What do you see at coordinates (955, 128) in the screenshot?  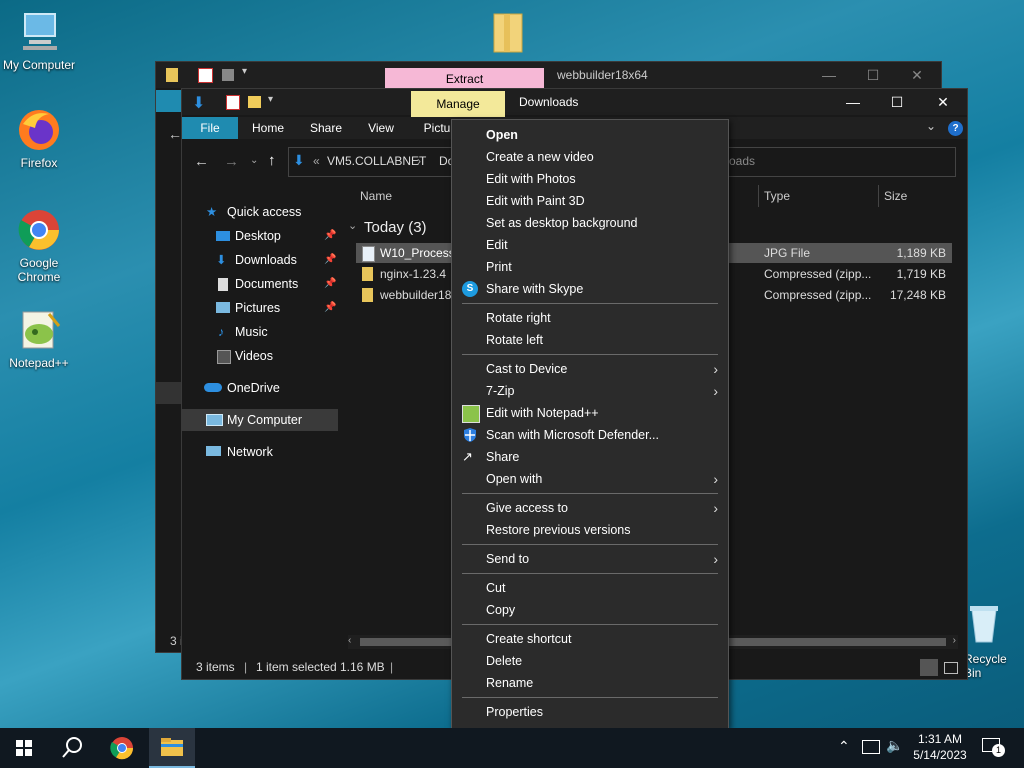 I see `help-icon: ?` at bounding box center [955, 128].